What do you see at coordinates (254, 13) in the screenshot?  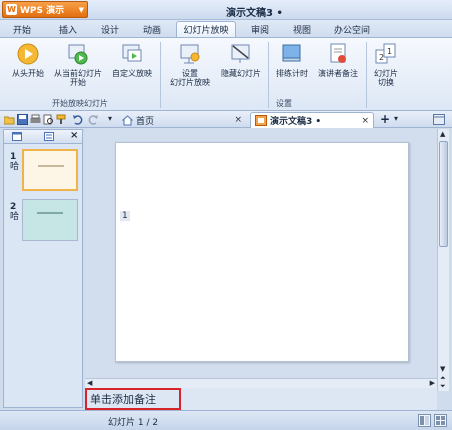 I see `document-title: 演示文稿3 •` at bounding box center [254, 13].